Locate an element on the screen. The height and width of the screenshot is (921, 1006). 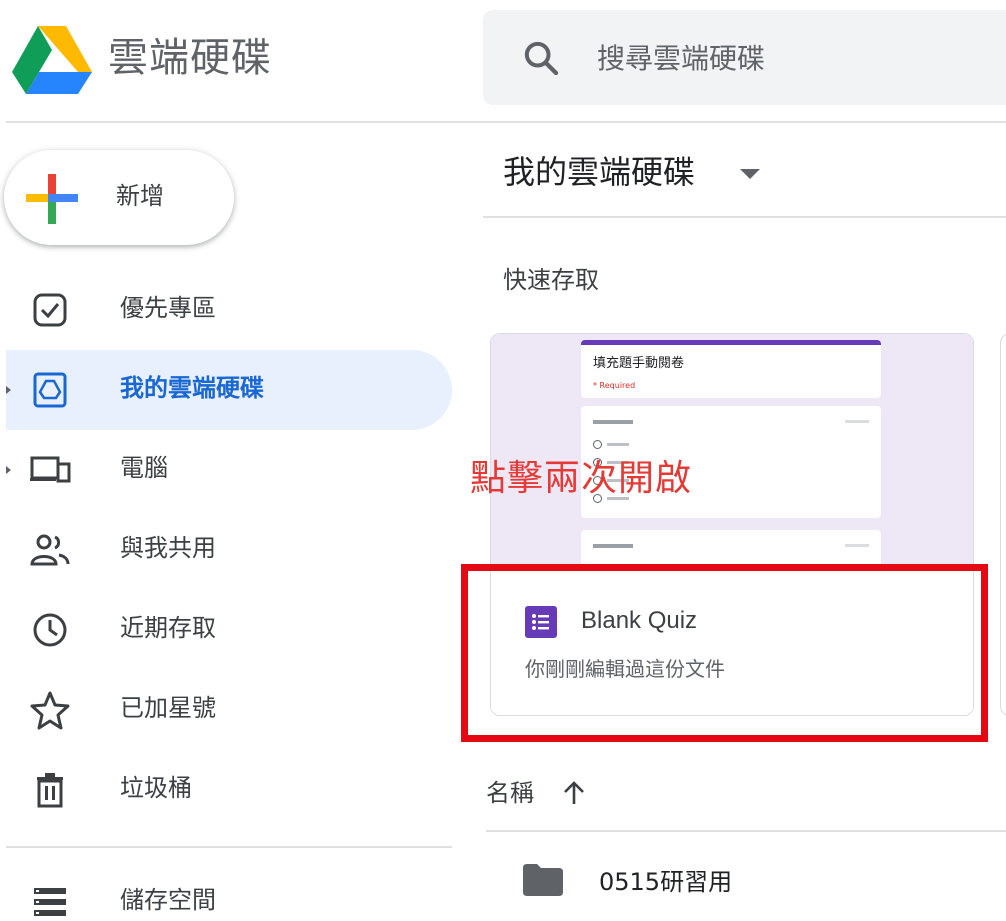
sidebar-item-my-drive: 我的雲端硬碟 is located at coordinates (229, 390).